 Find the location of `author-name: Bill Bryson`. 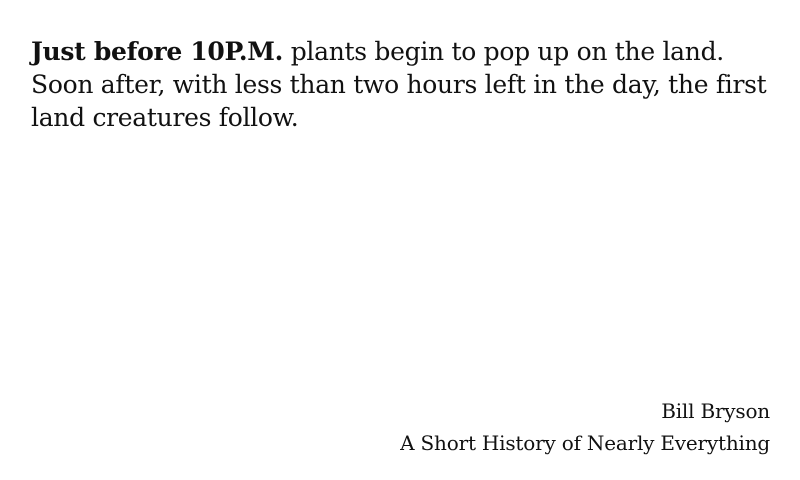

author-name: Bill Bryson is located at coordinates (715, 411).